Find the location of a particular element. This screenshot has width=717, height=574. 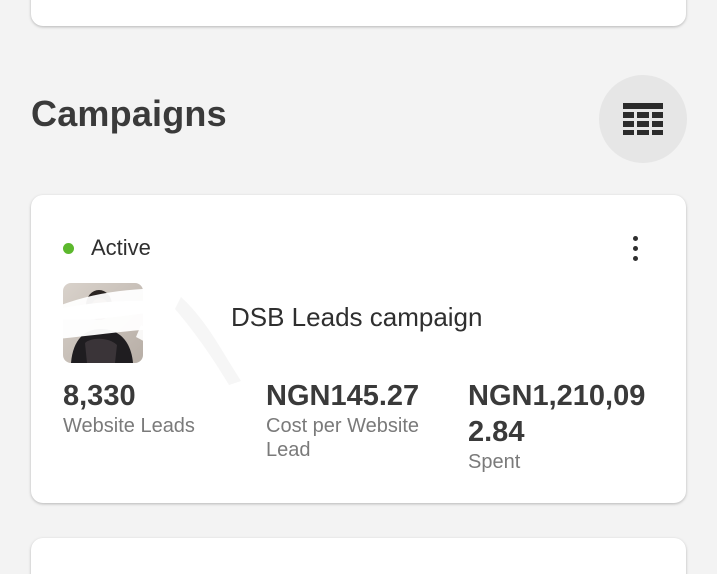

campaign-name: DSB Leads campaign is located at coordinates (356, 317).